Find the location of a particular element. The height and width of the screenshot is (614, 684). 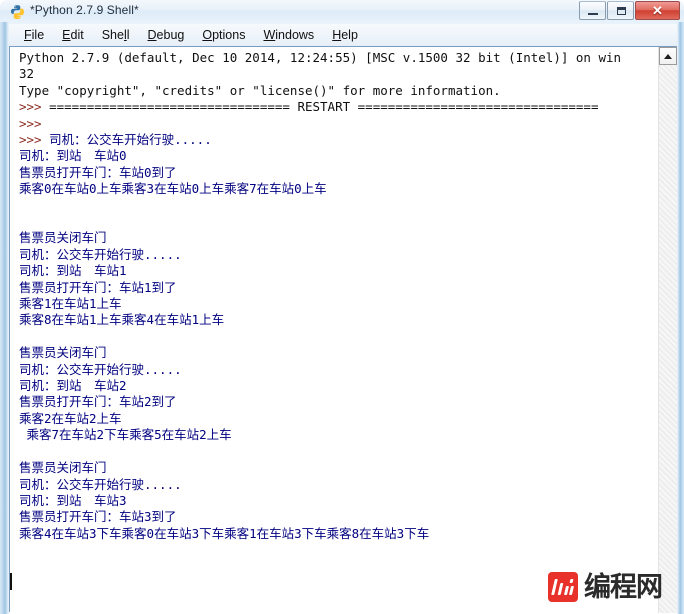

menu-item-shell: Shell is located at coordinates (116, 35).